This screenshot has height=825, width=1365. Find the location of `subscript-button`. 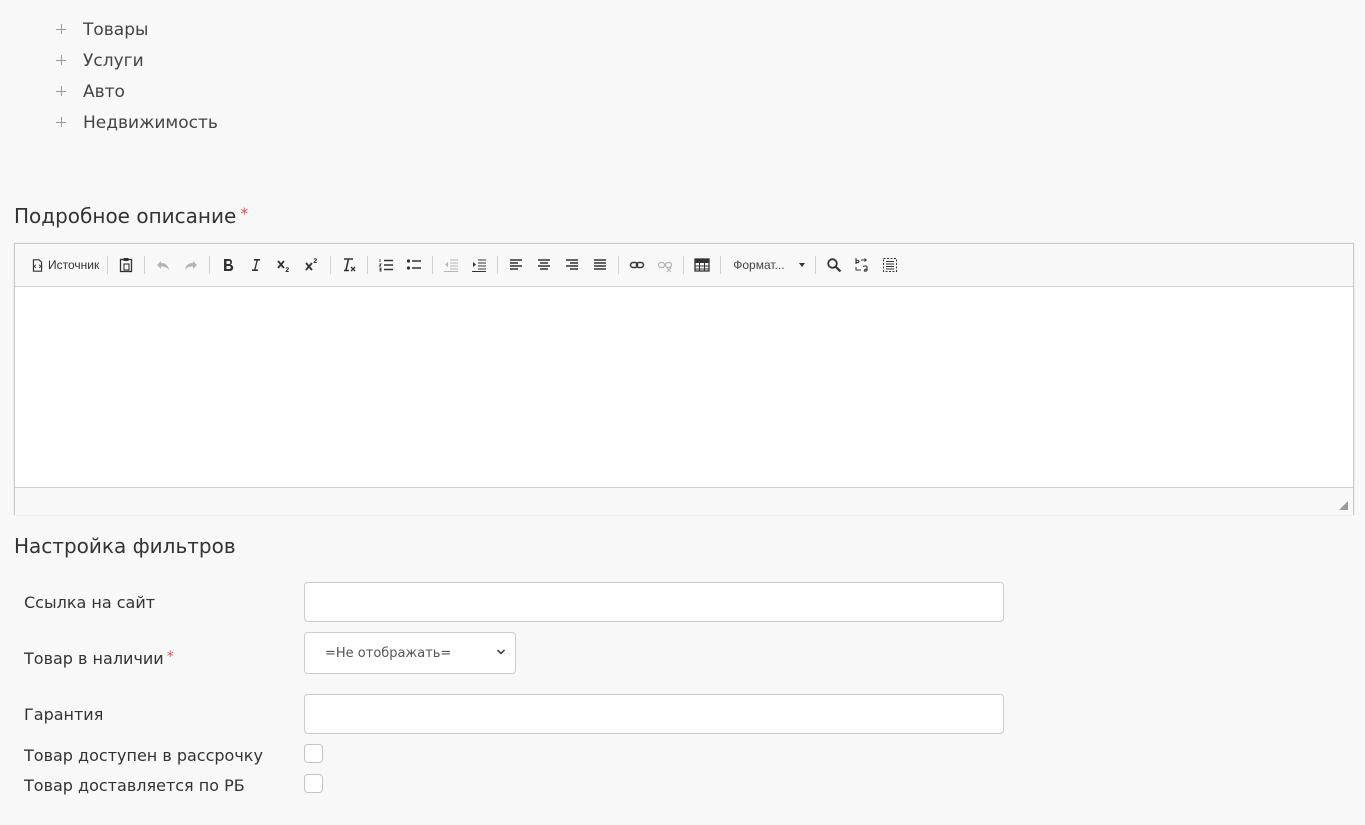

subscript-button is located at coordinates (284, 265).